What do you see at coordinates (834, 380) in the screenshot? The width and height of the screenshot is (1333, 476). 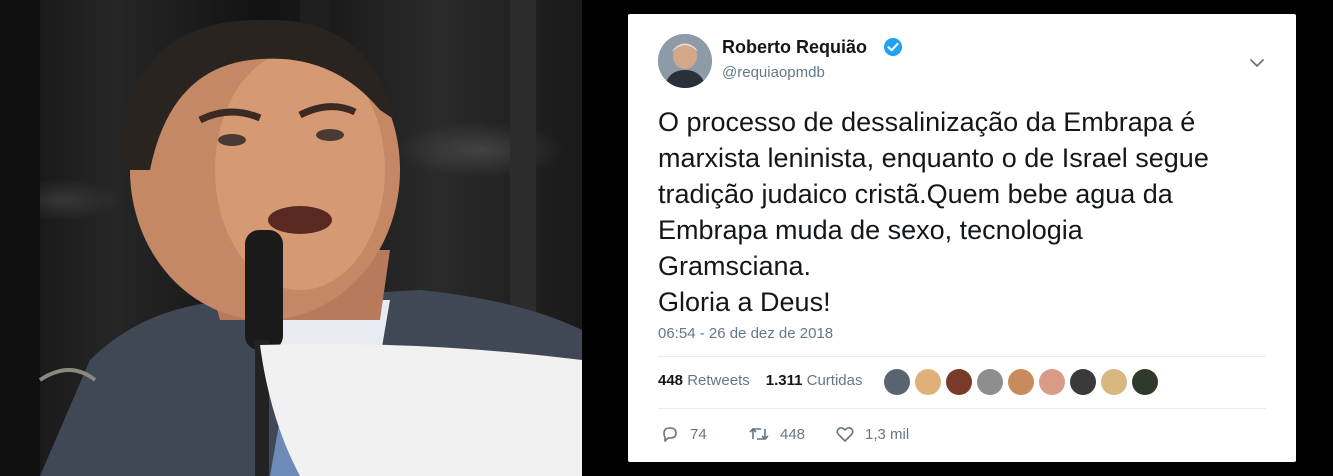 I see `likes-label: Curtidas` at bounding box center [834, 380].